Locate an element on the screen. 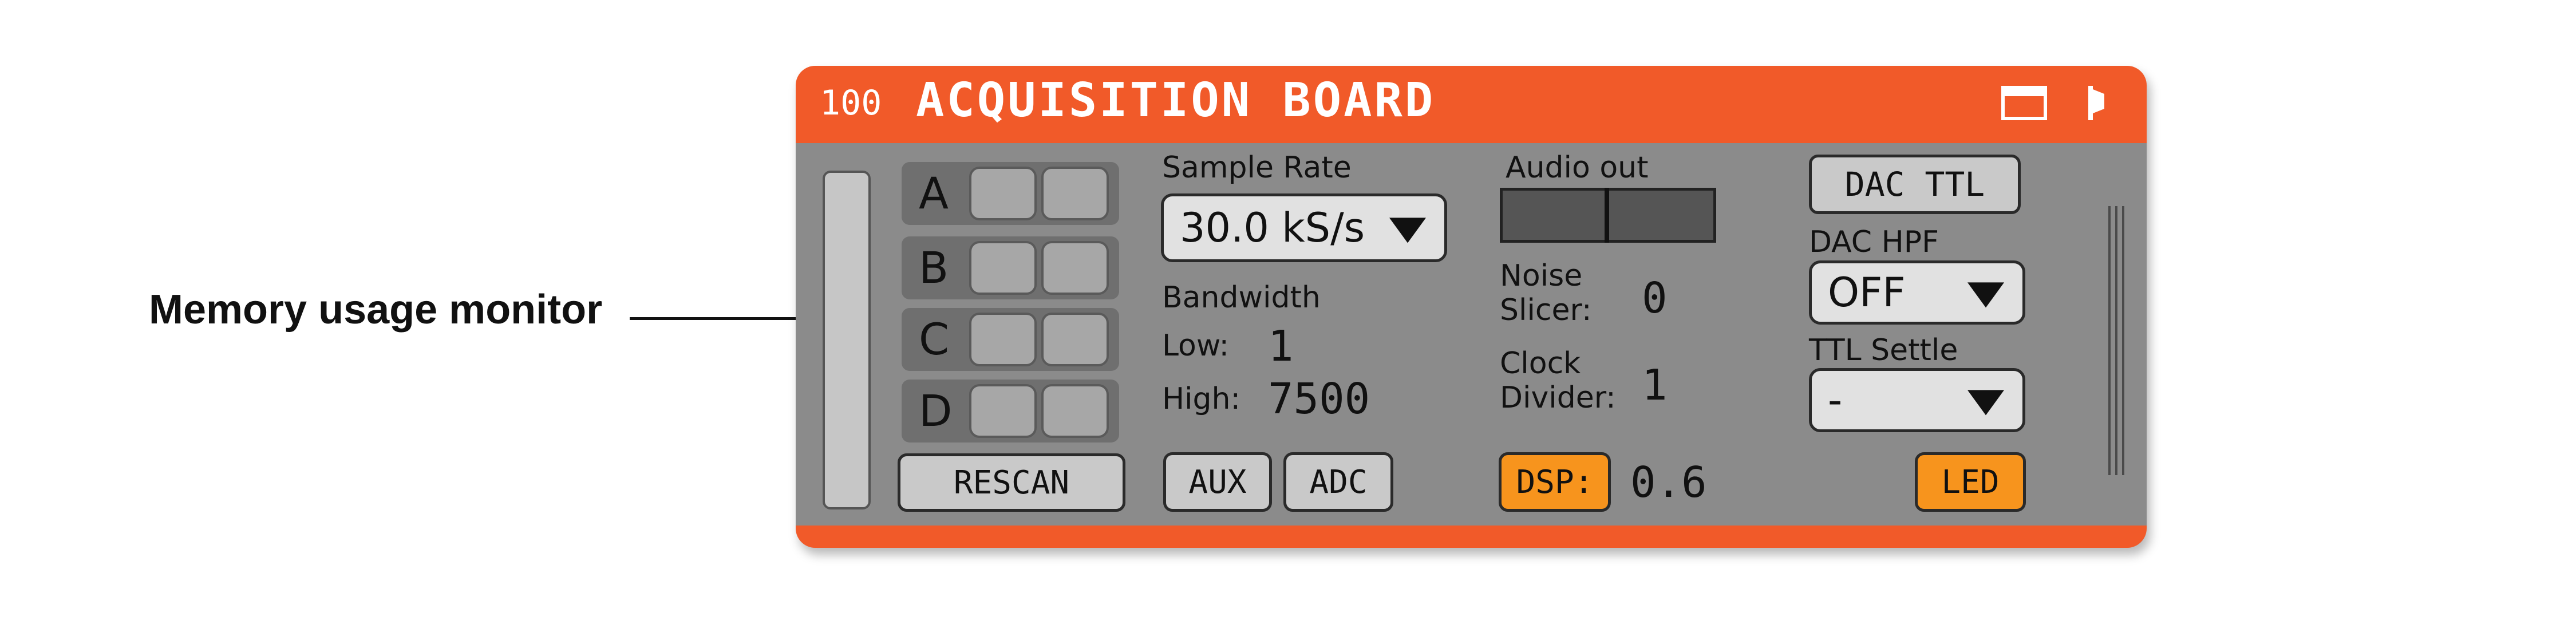 The width and height of the screenshot is (2576, 644). bandwidth-low-value: 1 is located at coordinates (1281, 346).